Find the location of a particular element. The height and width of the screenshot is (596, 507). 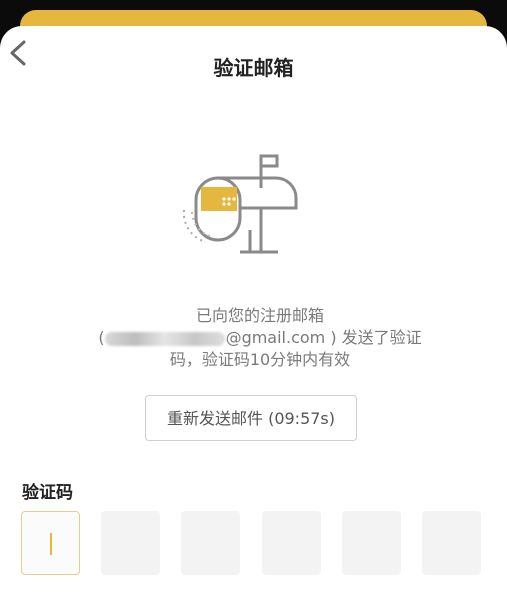

text-caret is located at coordinates (51, 544).